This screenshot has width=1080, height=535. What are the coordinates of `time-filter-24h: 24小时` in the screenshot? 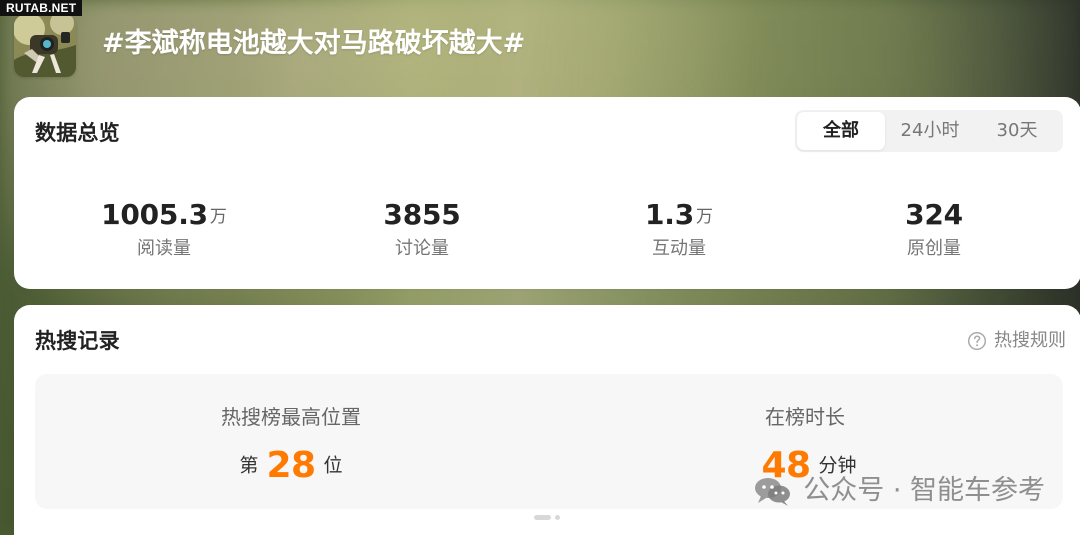 It's located at (930, 131).